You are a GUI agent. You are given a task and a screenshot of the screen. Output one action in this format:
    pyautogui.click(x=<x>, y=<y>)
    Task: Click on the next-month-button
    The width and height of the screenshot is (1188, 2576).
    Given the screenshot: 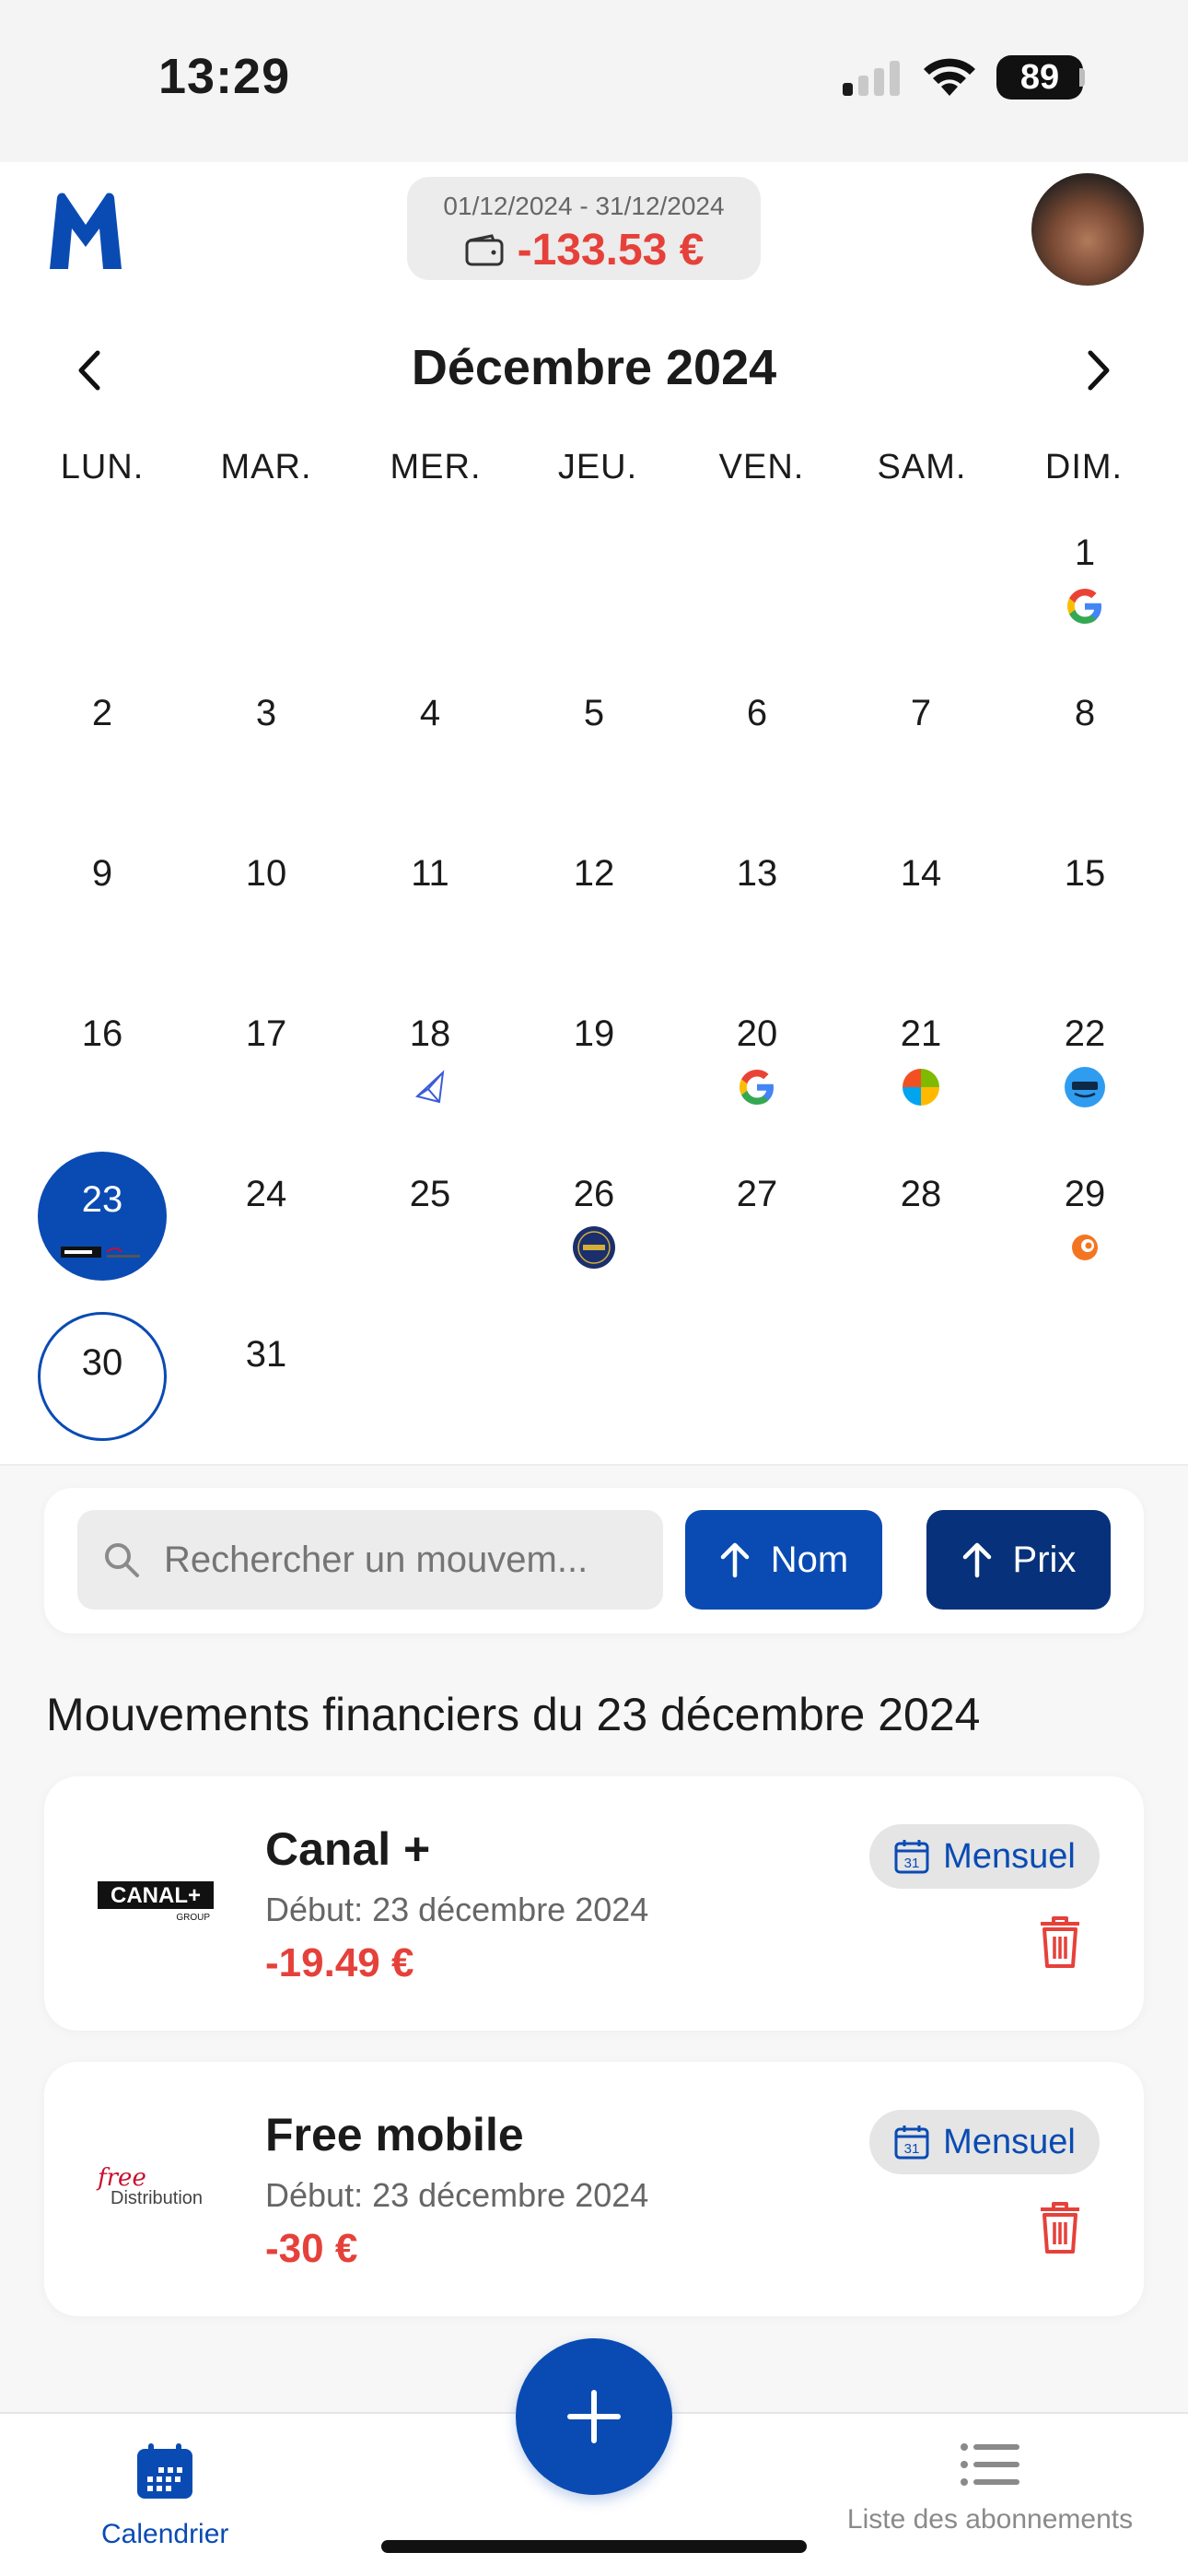 What is the action you would take?
    pyautogui.click(x=1099, y=370)
    